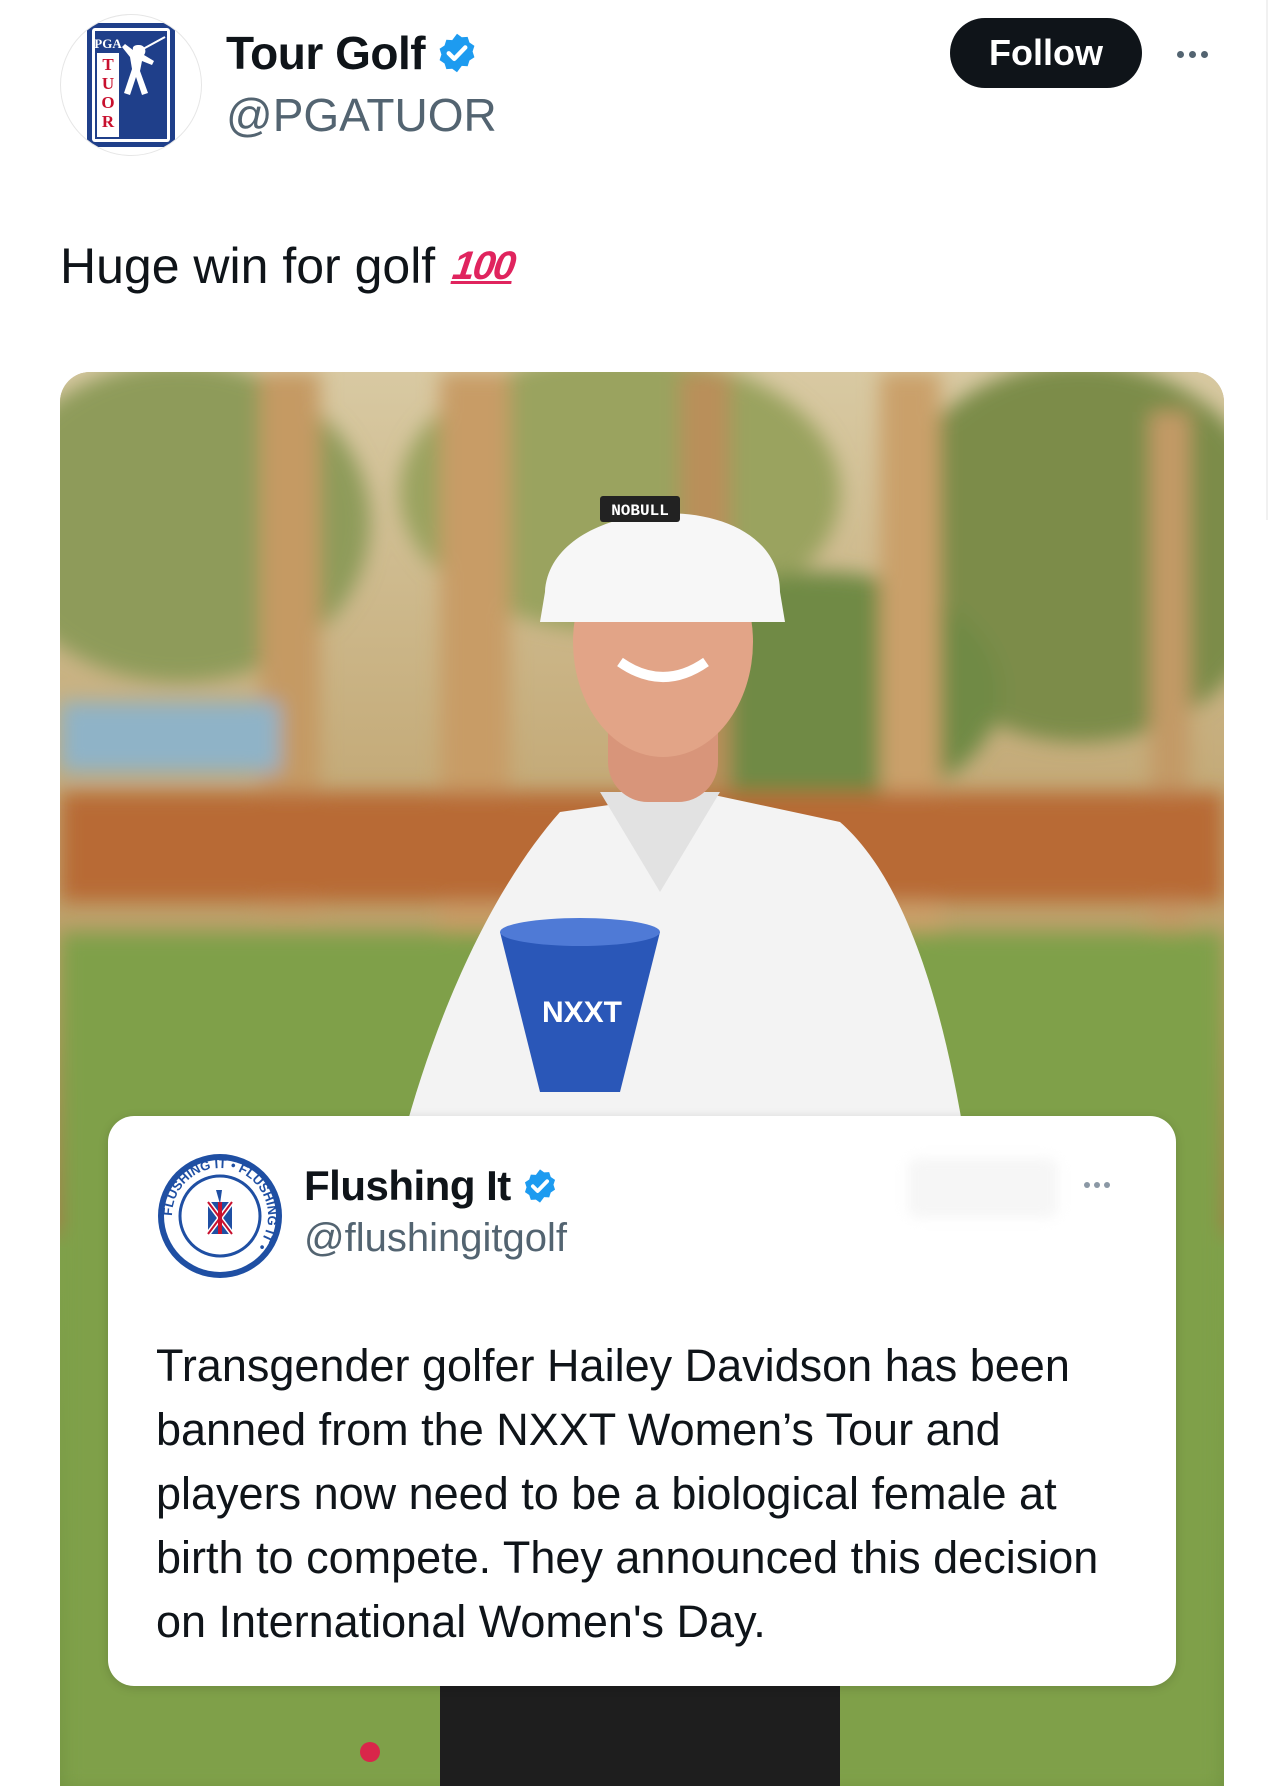  I want to click on flushing-it-logo-icon: FLUSHING IT • FLUSHING IT •, so click(220, 1216).